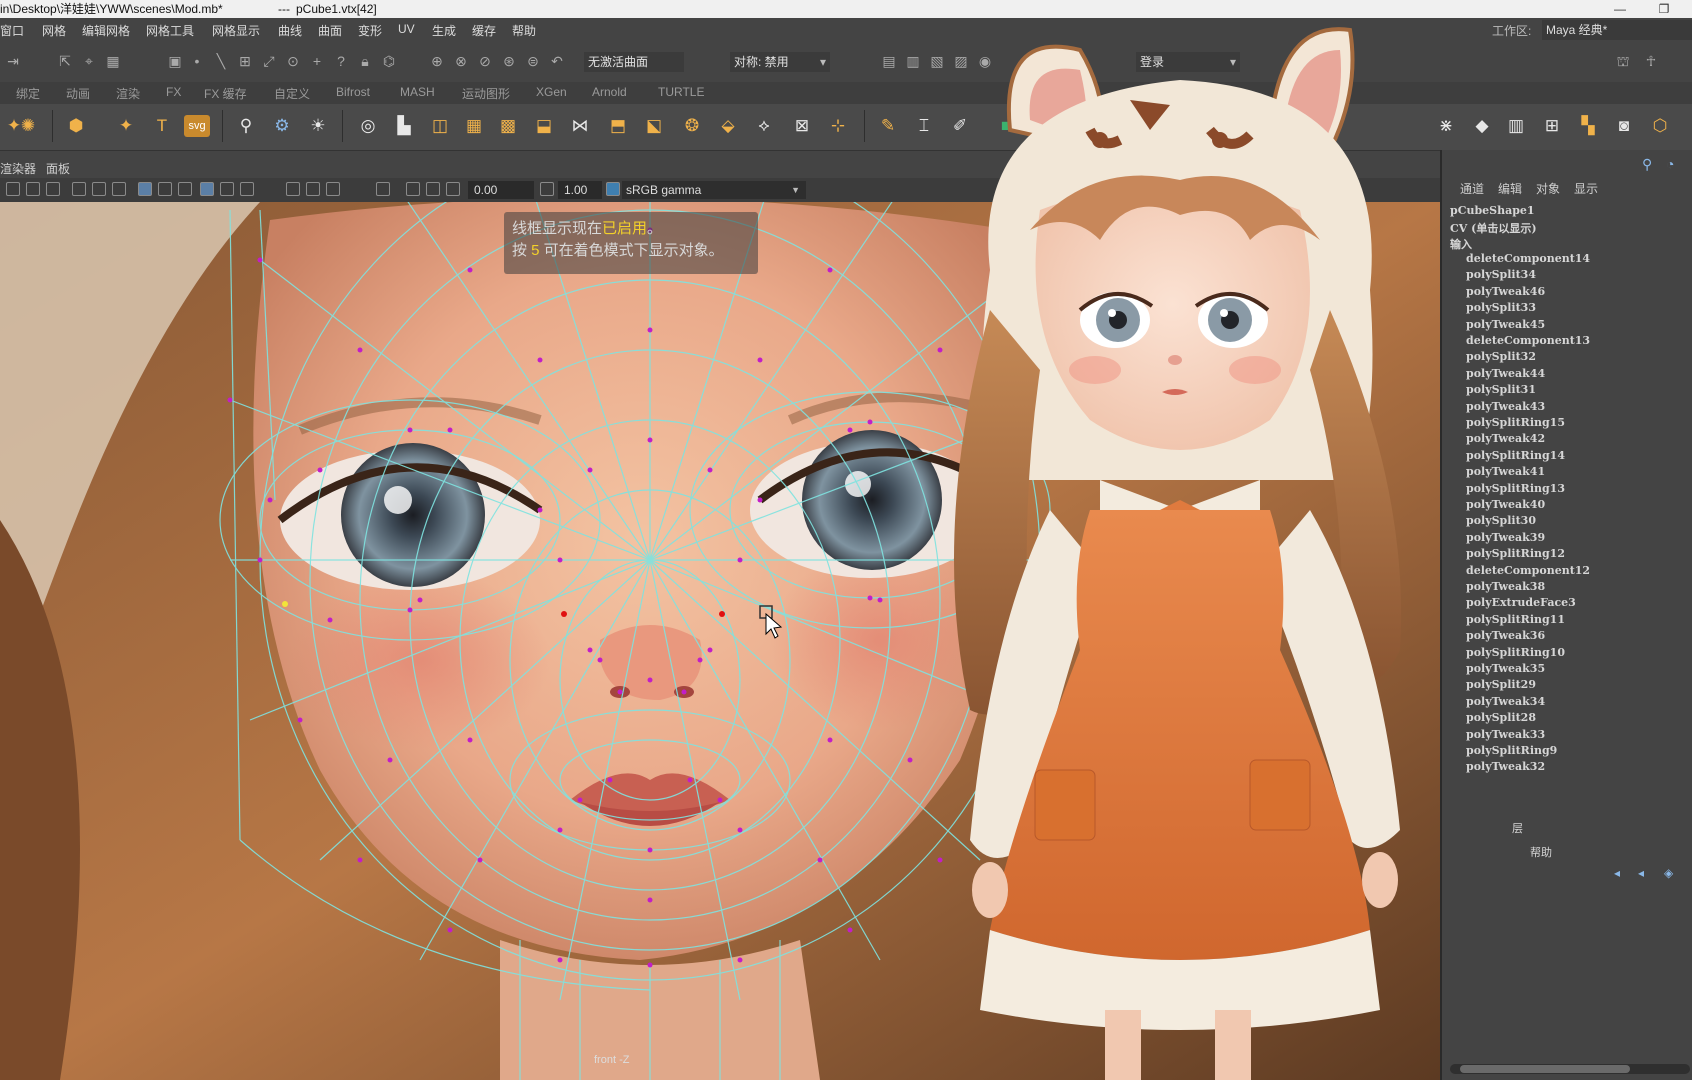 The width and height of the screenshot is (1692, 1080). I want to click on image-plane-icon, so click(53, 189).